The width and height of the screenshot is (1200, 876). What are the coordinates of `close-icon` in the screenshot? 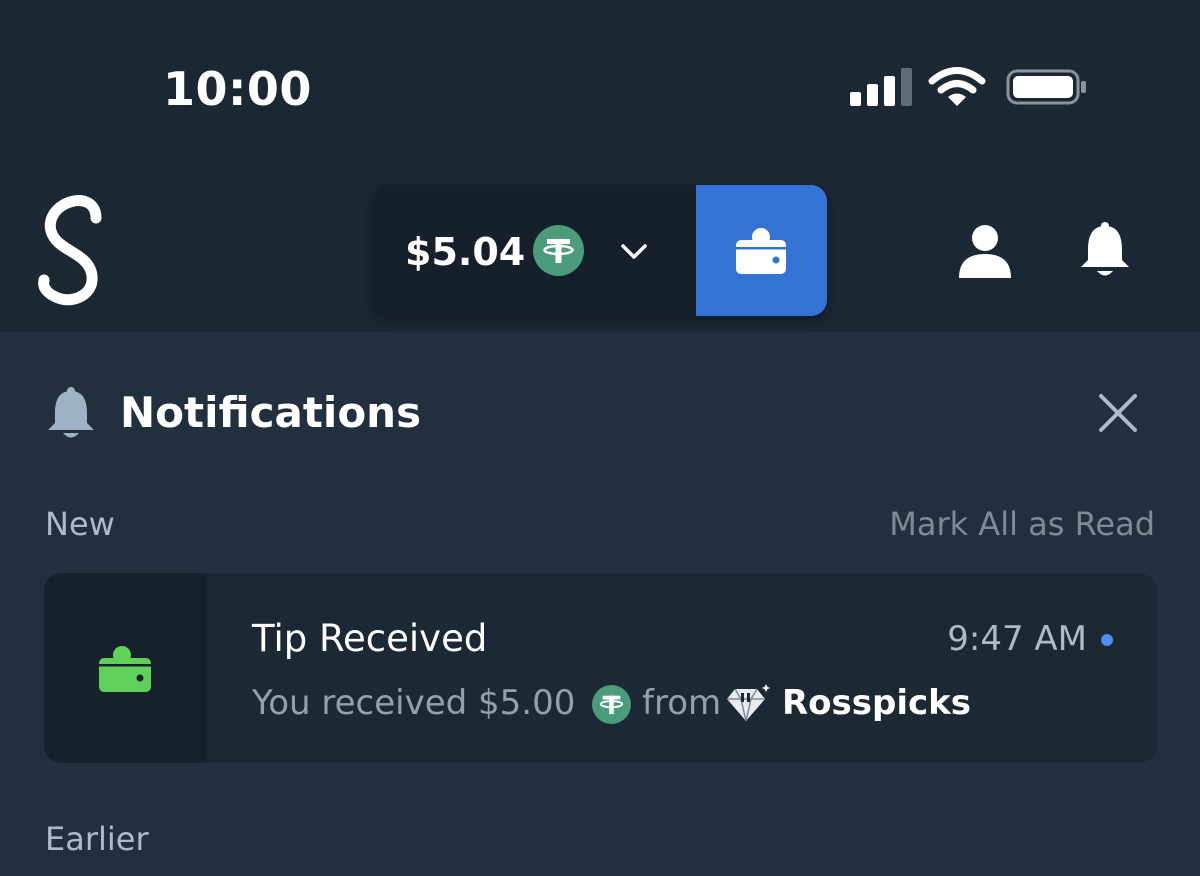 It's located at (1118, 413).